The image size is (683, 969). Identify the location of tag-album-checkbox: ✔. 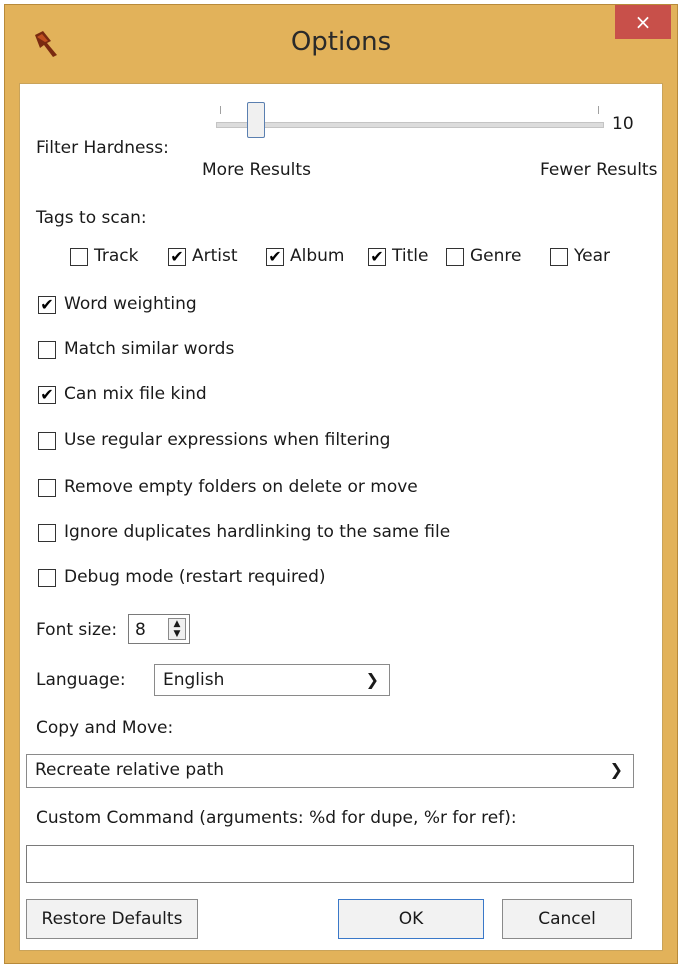
(275, 257).